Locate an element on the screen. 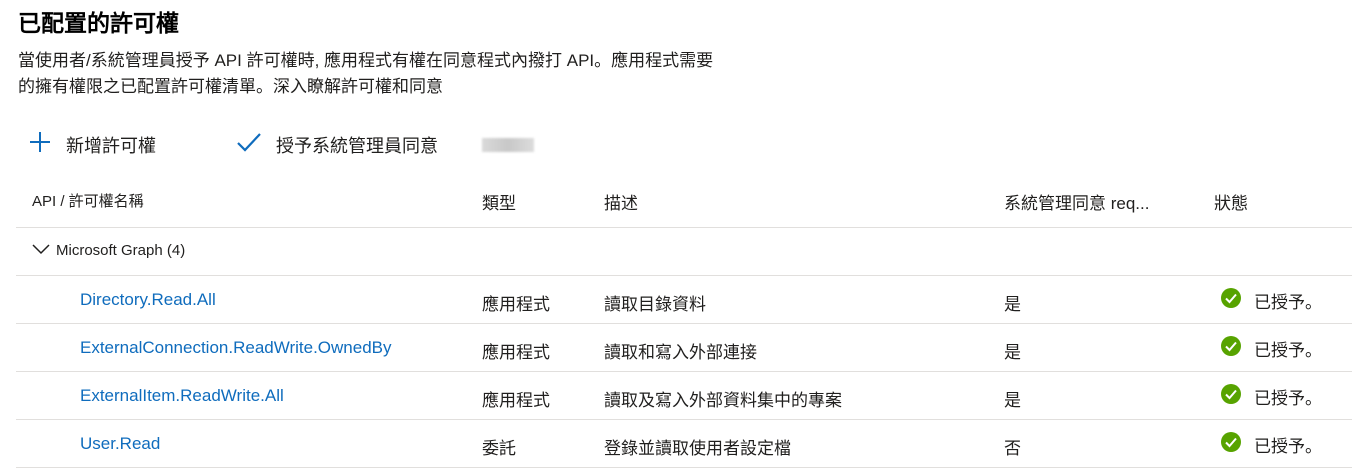 This screenshot has width=1352, height=476. plus-icon is located at coordinates (40, 144).